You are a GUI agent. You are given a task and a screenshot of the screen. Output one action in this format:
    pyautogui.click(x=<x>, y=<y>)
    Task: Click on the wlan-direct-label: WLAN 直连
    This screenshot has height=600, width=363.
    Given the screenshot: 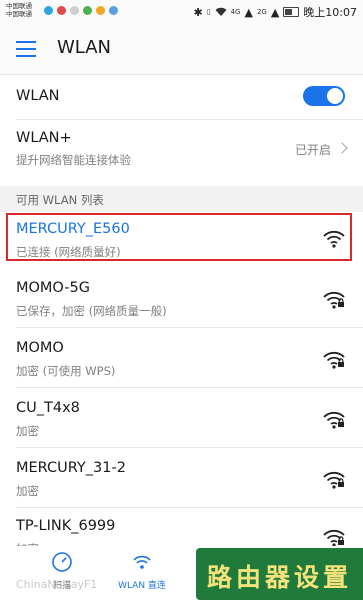 What is the action you would take?
    pyautogui.click(x=142, y=586)
    